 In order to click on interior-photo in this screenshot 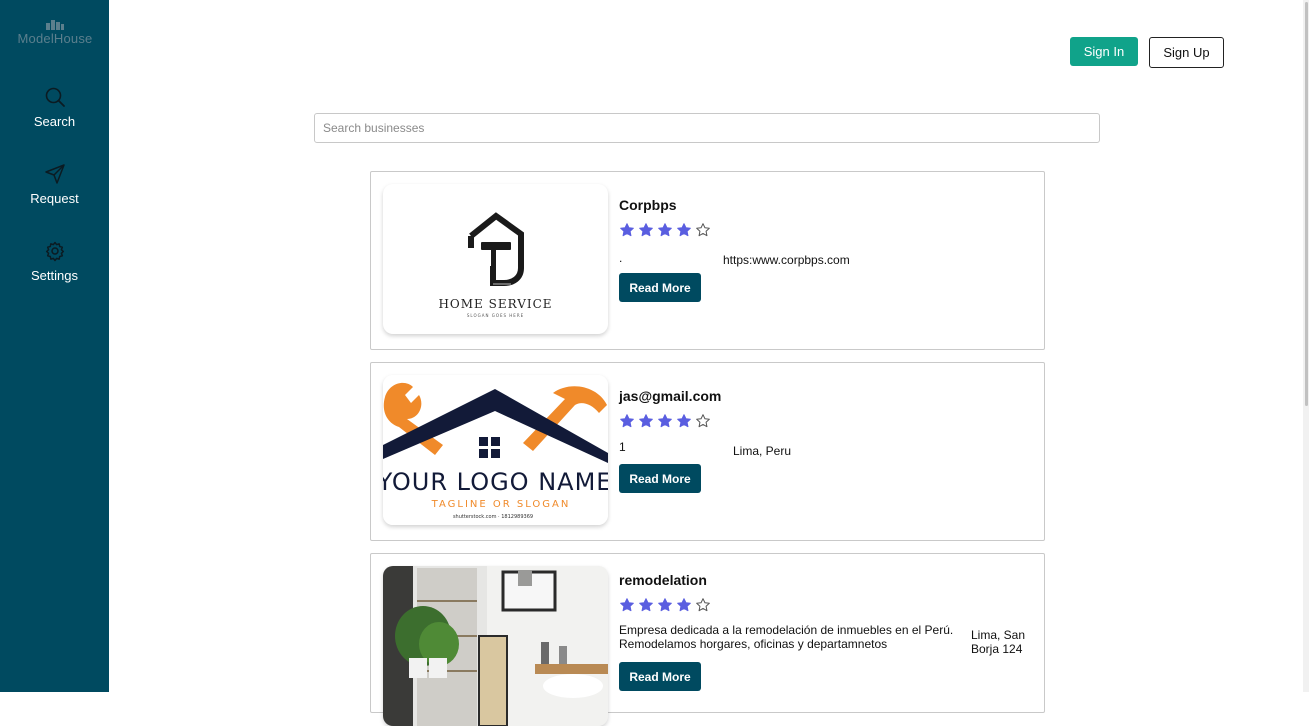, I will do `click(495, 646)`.